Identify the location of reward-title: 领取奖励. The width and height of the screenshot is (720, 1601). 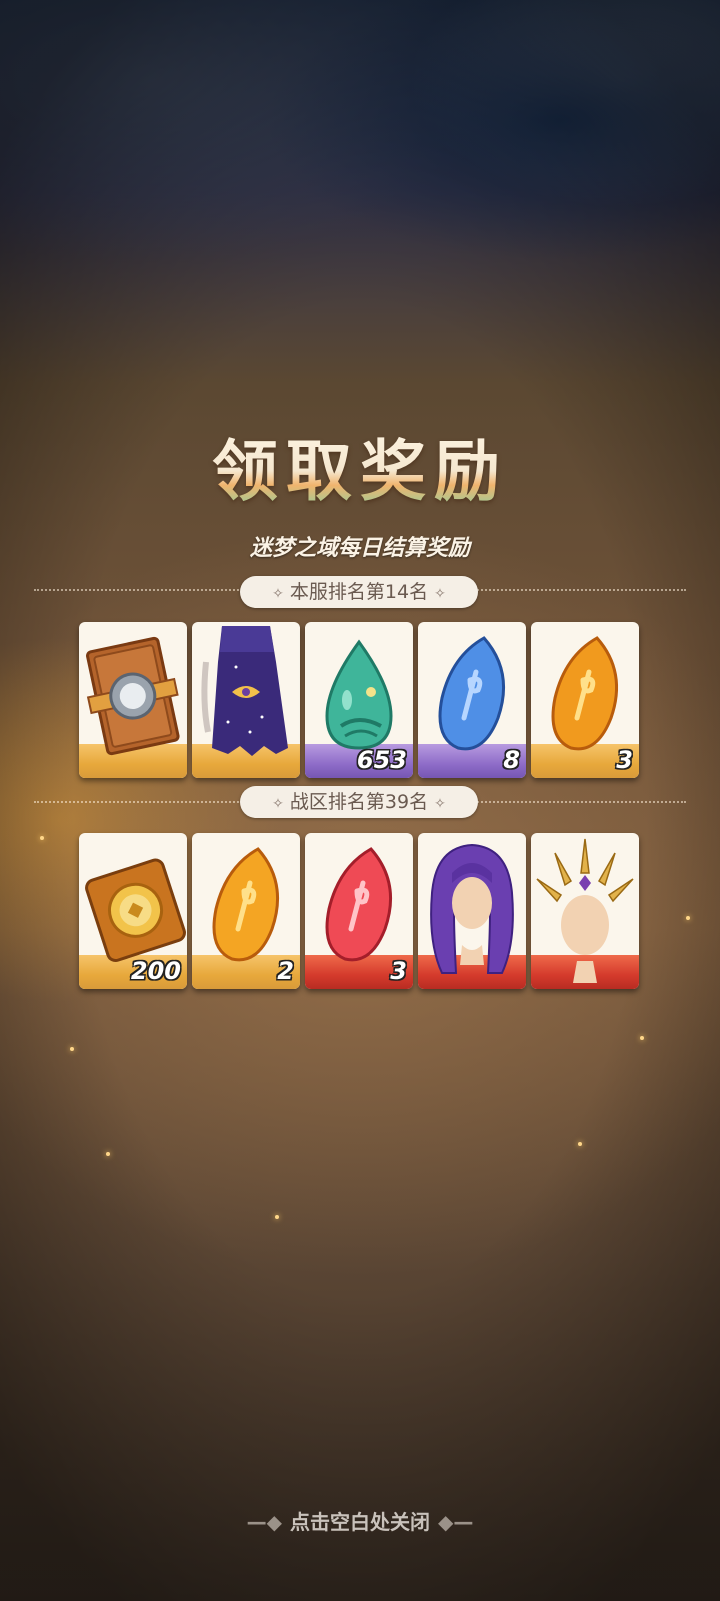
(360, 466).